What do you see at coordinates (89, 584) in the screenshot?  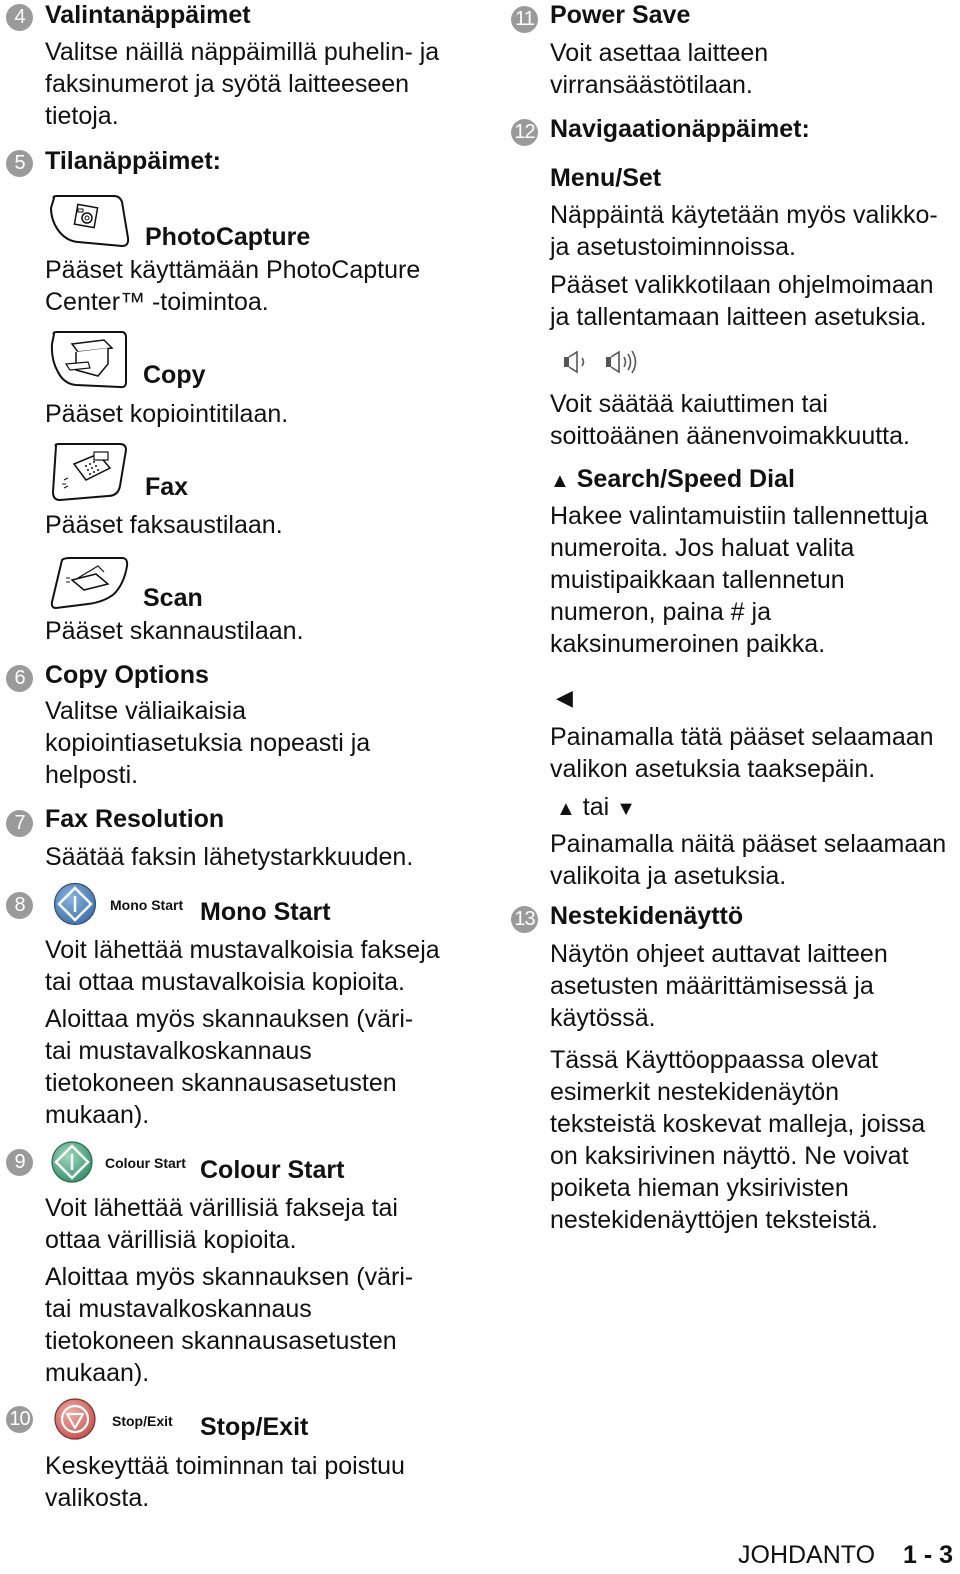 I see `scan-icon` at bounding box center [89, 584].